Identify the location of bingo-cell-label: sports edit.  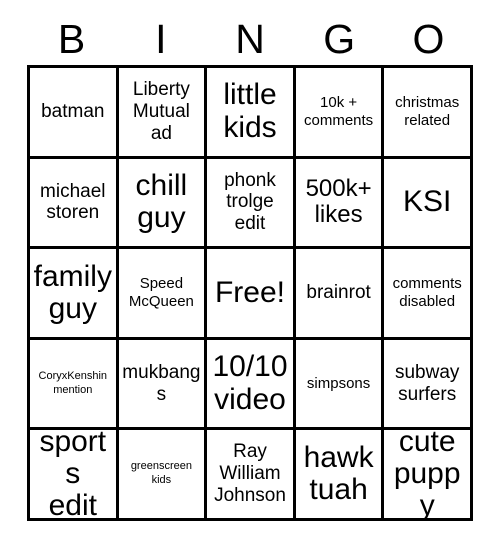
(73, 475).